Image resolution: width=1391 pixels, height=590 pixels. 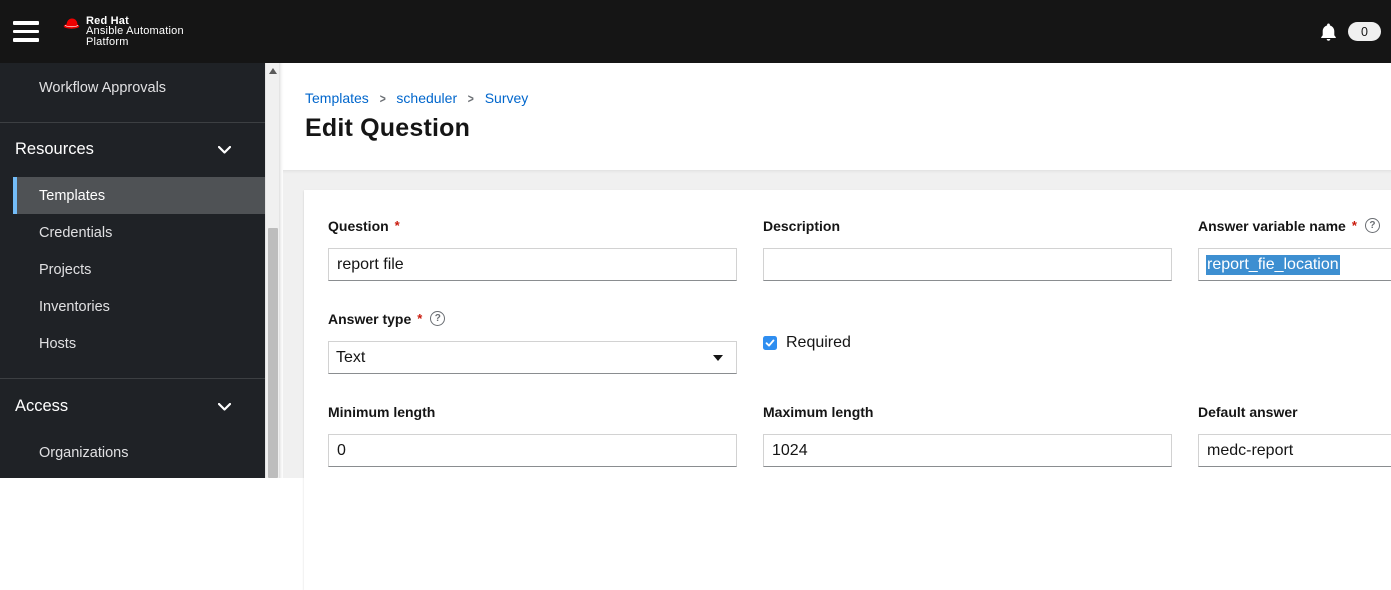 What do you see at coordinates (802, 226) in the screenshot?
I see `description-label: Description` at bounding box center [802, 226].